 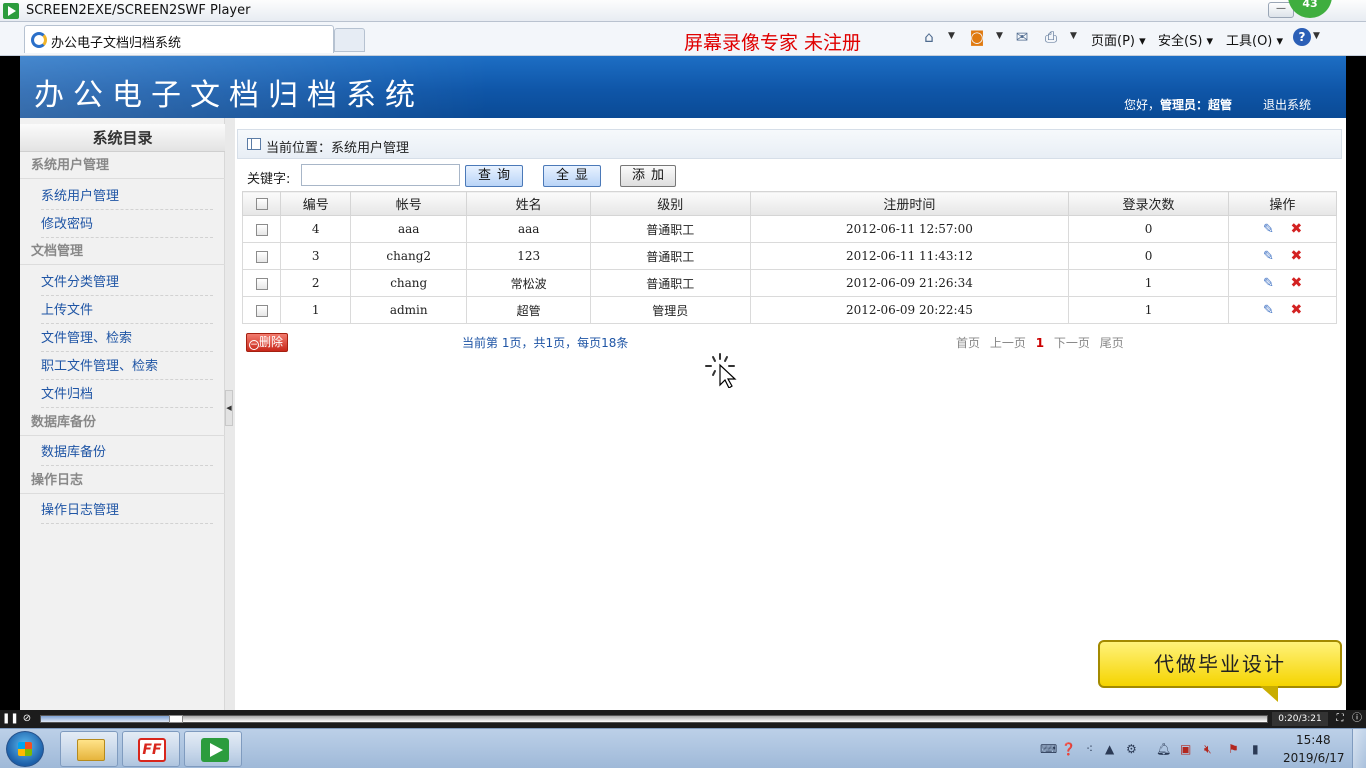 What do you see at coordinates (254, 345) in the screenshot?
I see `minus-circle-icon: −` at bounding box center [254, 345].